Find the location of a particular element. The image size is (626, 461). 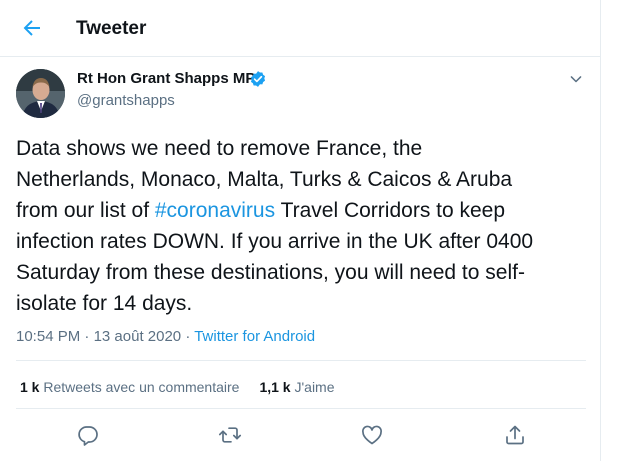

retweet-icon is located at coordinates (230, 435).